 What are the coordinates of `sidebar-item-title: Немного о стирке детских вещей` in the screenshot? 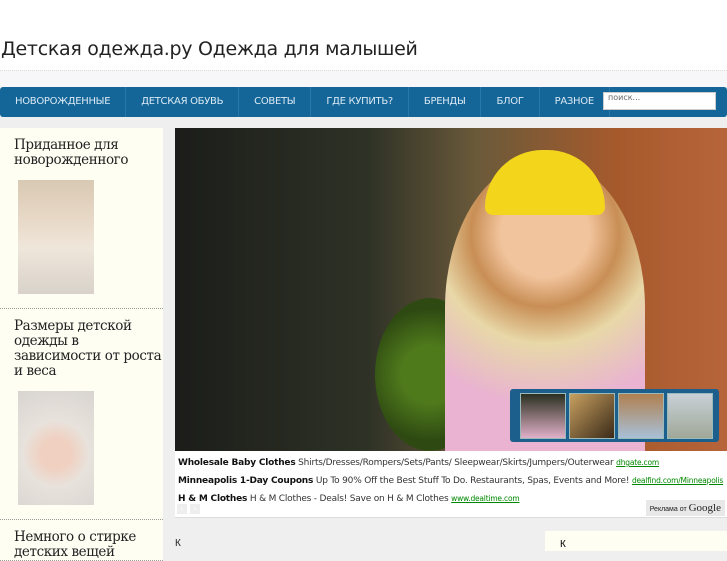 It's located at (88, 545).